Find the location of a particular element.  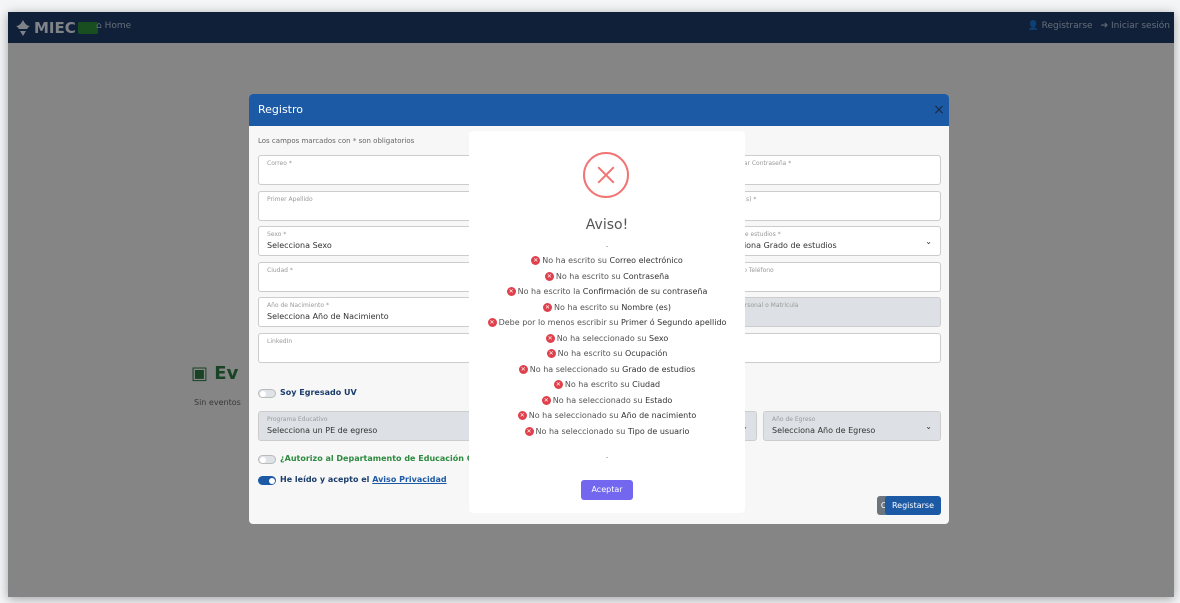

error-item: ✕ No ha escrito su Ocupación is located at coordinates (607, 354).